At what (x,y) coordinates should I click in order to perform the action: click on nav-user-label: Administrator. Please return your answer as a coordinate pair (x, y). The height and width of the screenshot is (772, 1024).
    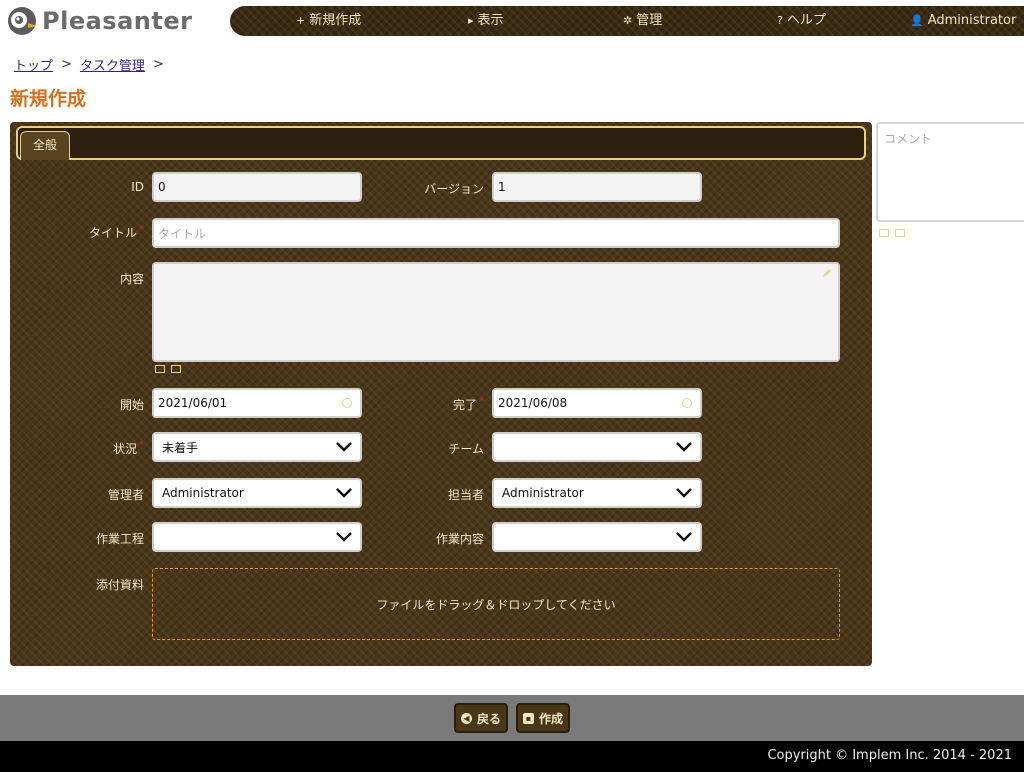
    Looking at the image, I should click on (972, 20).